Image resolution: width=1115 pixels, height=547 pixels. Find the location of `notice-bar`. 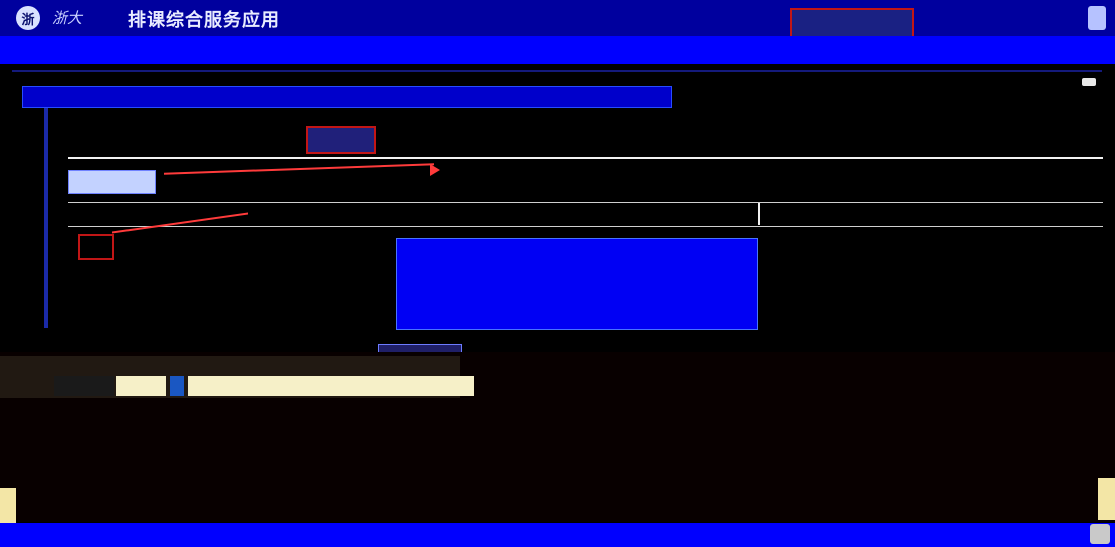

notice-bar is located at coordinates (347, 97).